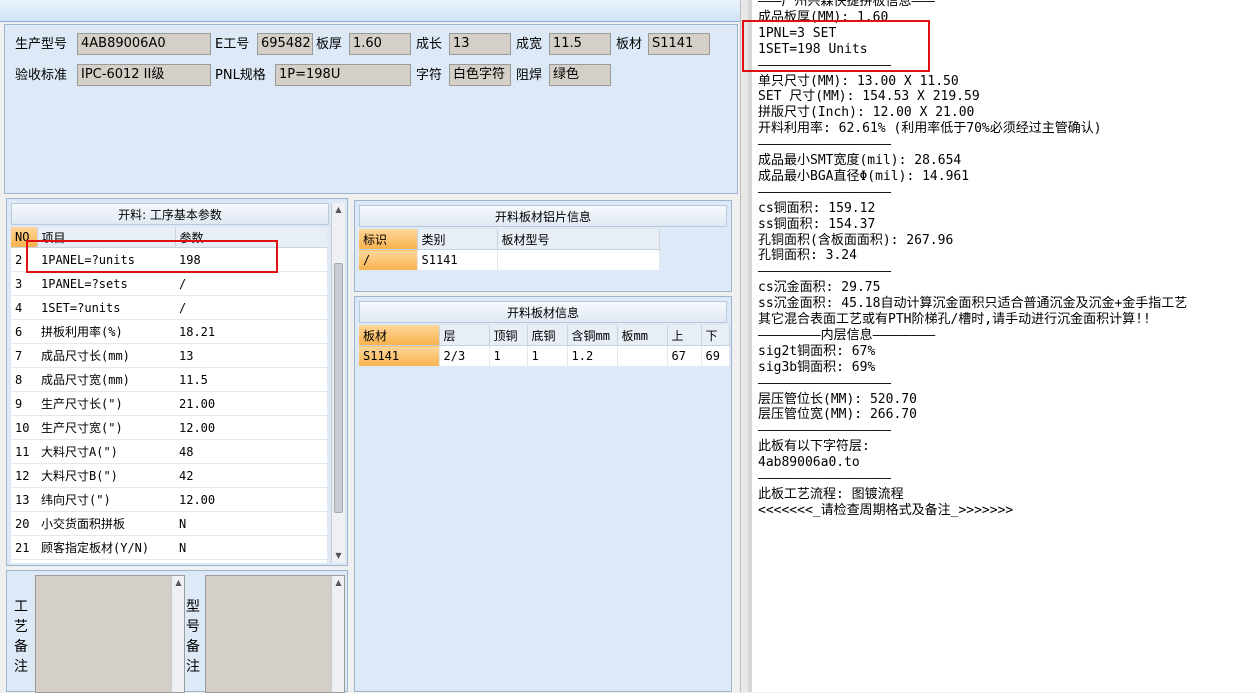 The height and width of the screenshot is (693, 1258). I want to click on board-cell-6: 67, so click(684, 355).